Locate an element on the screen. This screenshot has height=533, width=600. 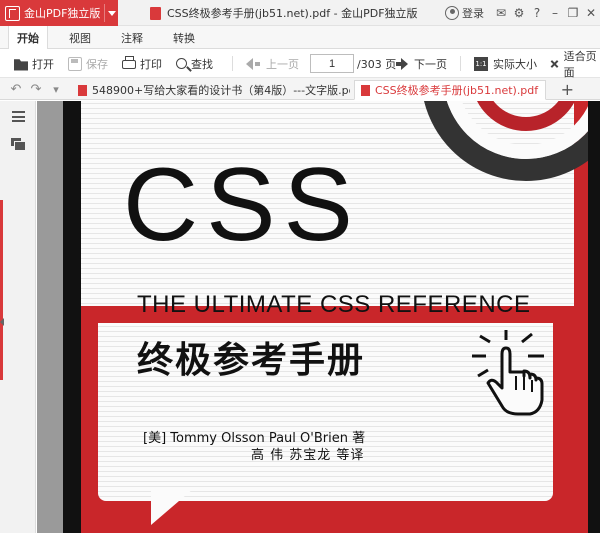
window-title: CSS终极参考手册(jb51.net).pdf - 金山PDF独立版 is located at coordinates (284, 13).